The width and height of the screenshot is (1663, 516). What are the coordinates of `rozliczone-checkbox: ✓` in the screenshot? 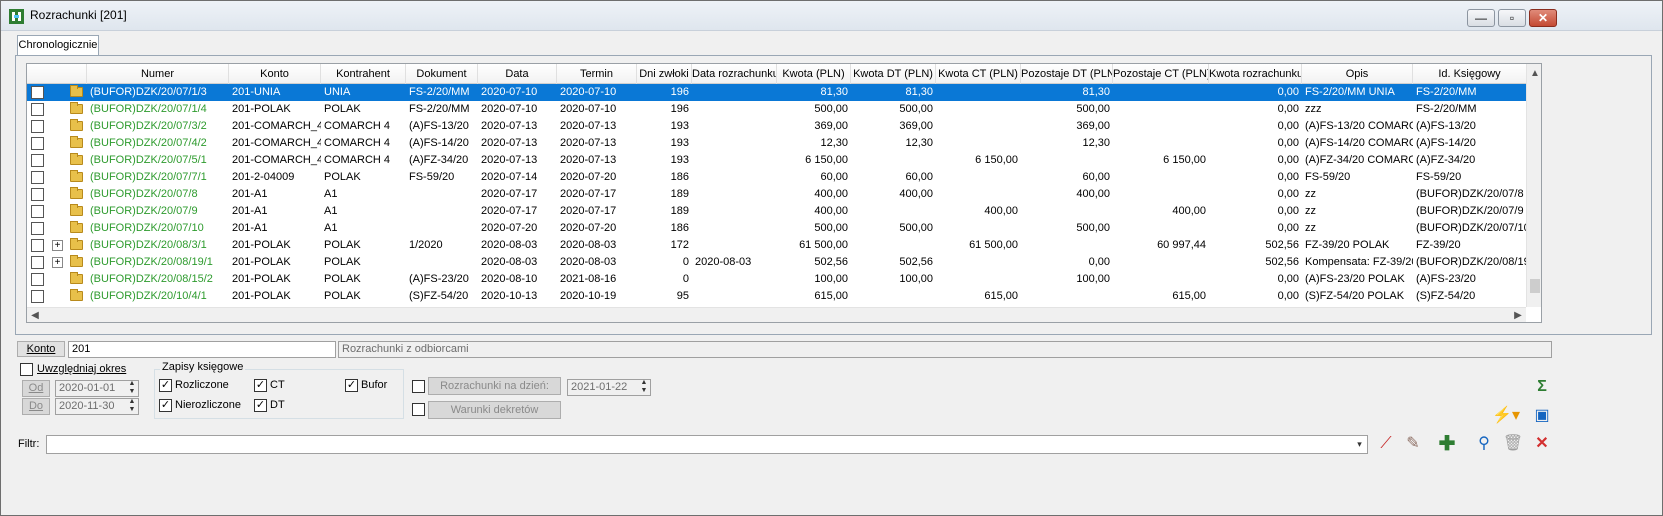 It's located at (165, 385).